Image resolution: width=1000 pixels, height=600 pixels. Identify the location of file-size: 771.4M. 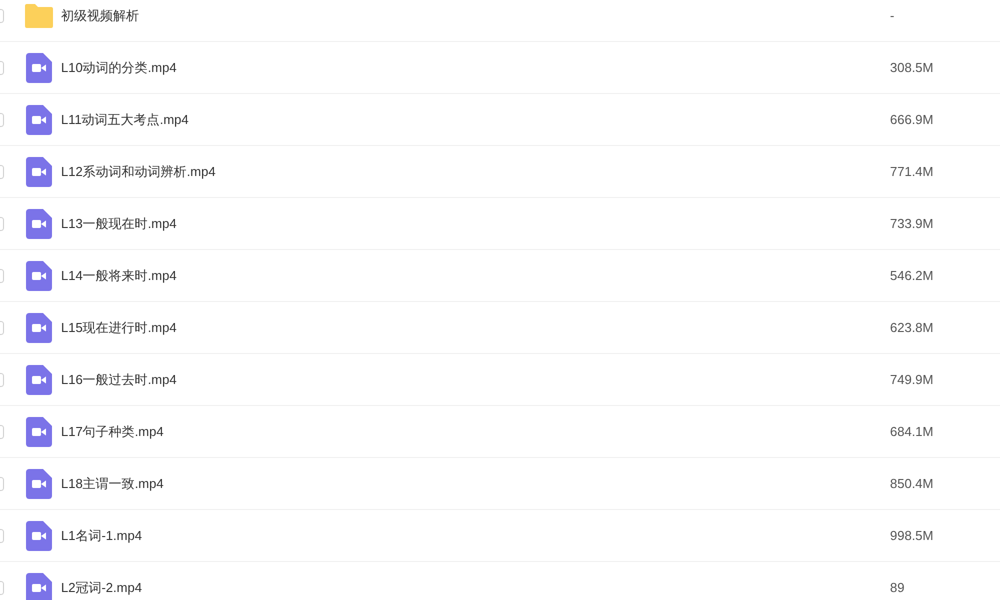
(912, 171).